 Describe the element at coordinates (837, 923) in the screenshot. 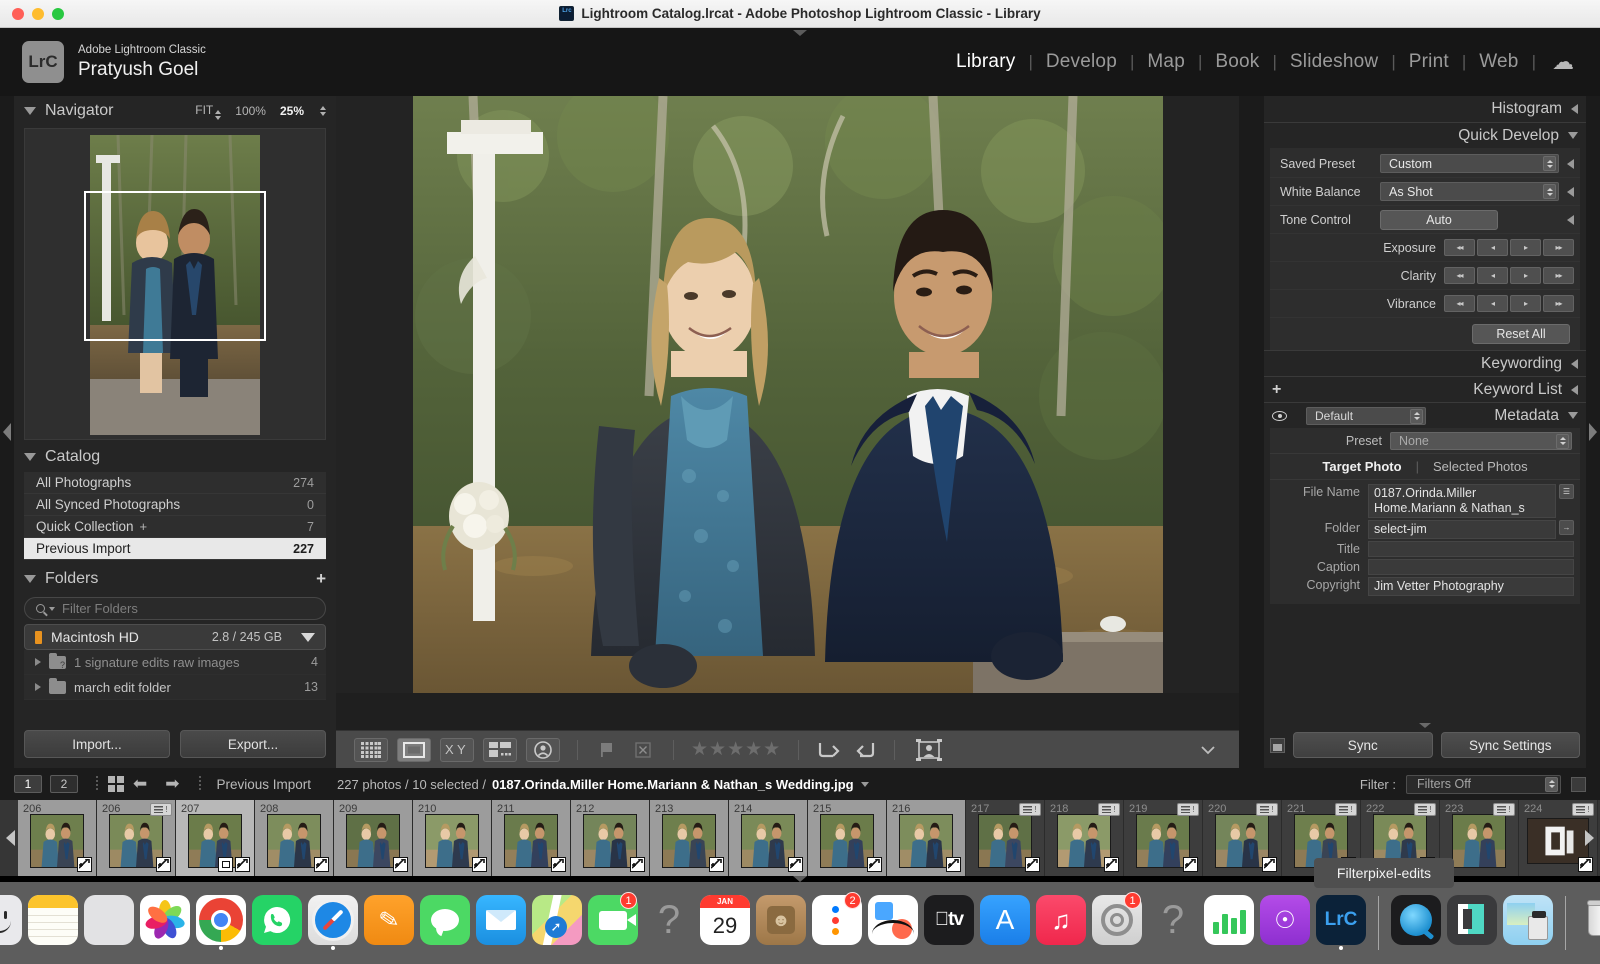

I see `dock-item-reminders: 2` at that location.